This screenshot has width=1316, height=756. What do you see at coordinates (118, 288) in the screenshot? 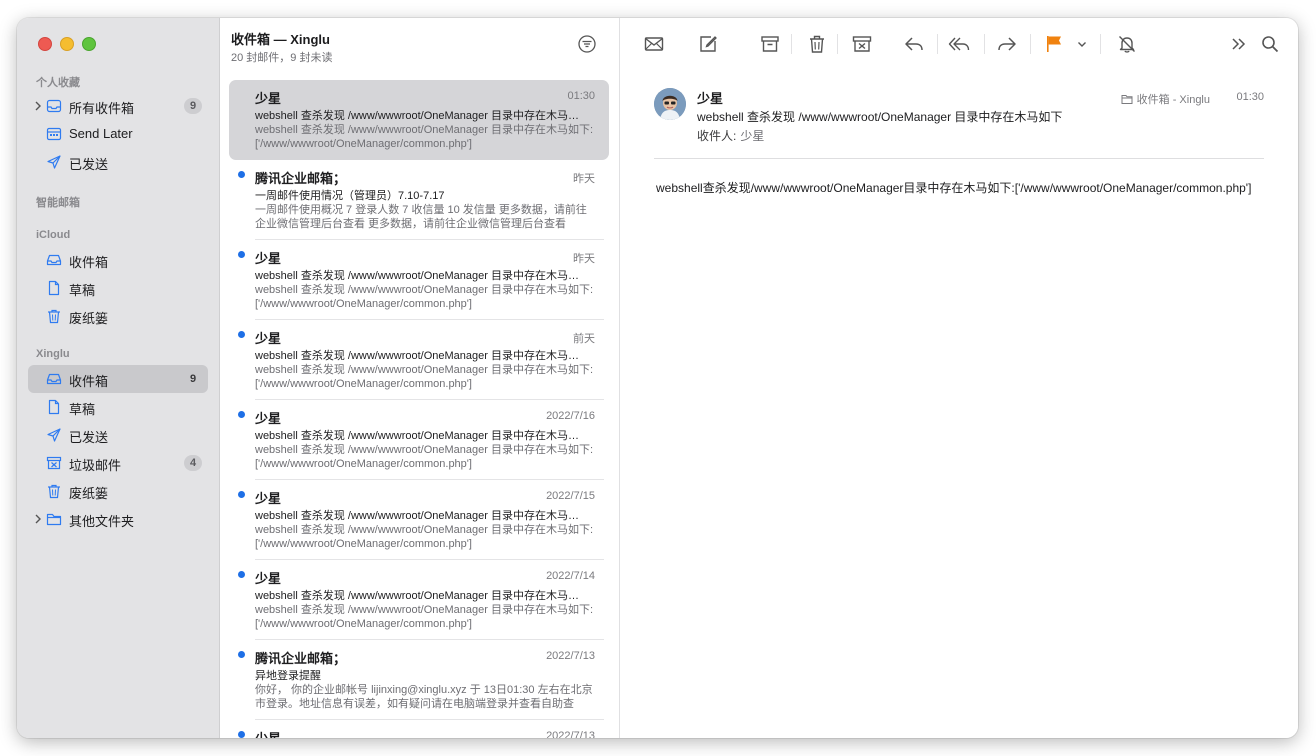
I see `sidebar-item-icloud-drafts: 草稿` at bounding box center [118, 288].